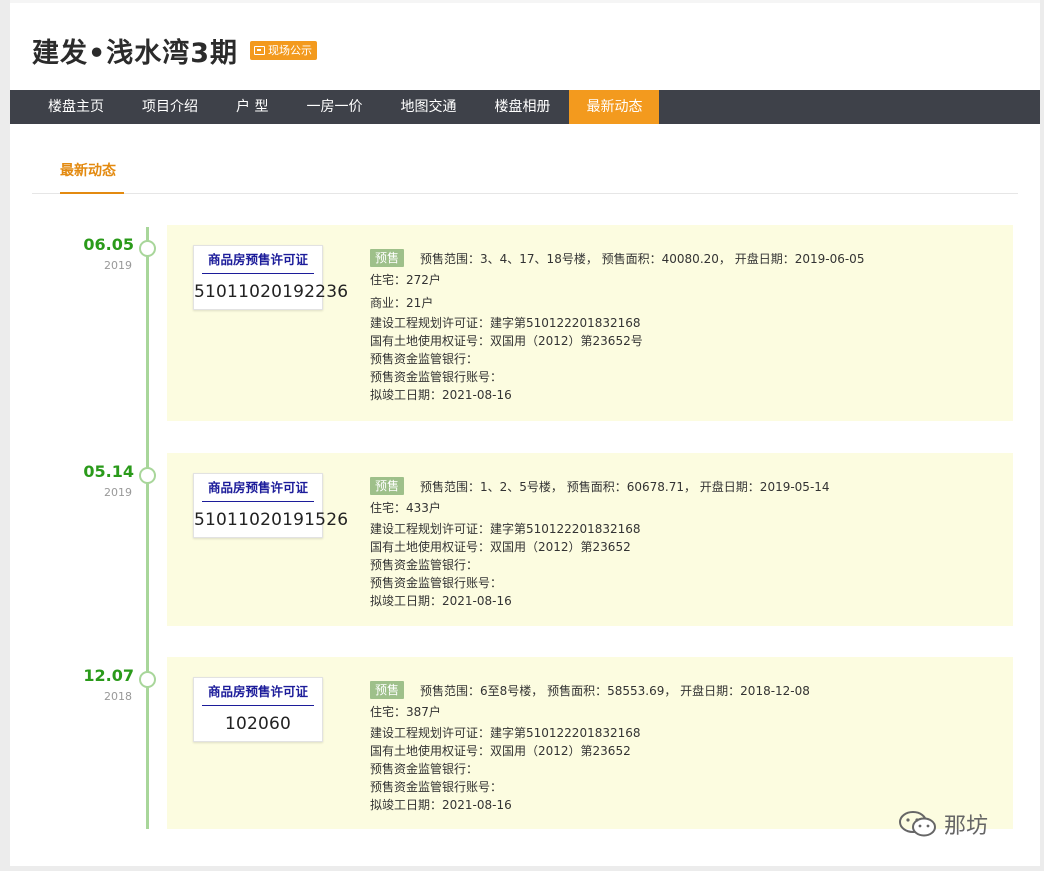 This screenshot has width=1044, height=871. What do you see at coordinates (271, 292) in the screenshot?
I see `permit-number: 51011020192236` at bounding box center [271, 292].